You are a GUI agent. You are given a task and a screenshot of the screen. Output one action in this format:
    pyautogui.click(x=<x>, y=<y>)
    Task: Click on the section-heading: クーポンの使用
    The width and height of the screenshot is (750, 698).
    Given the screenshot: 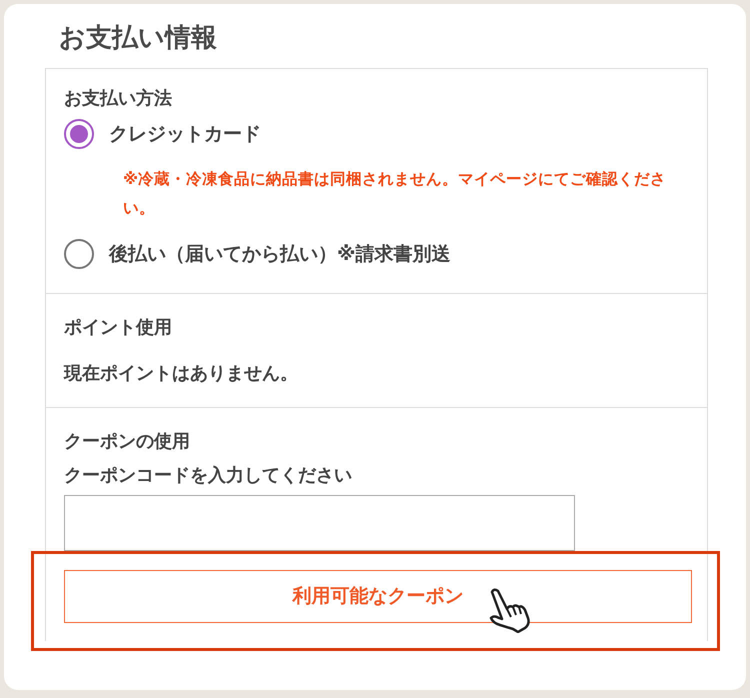 What is the action you would take?
    pyautogui.click(x=127, y=442)
    